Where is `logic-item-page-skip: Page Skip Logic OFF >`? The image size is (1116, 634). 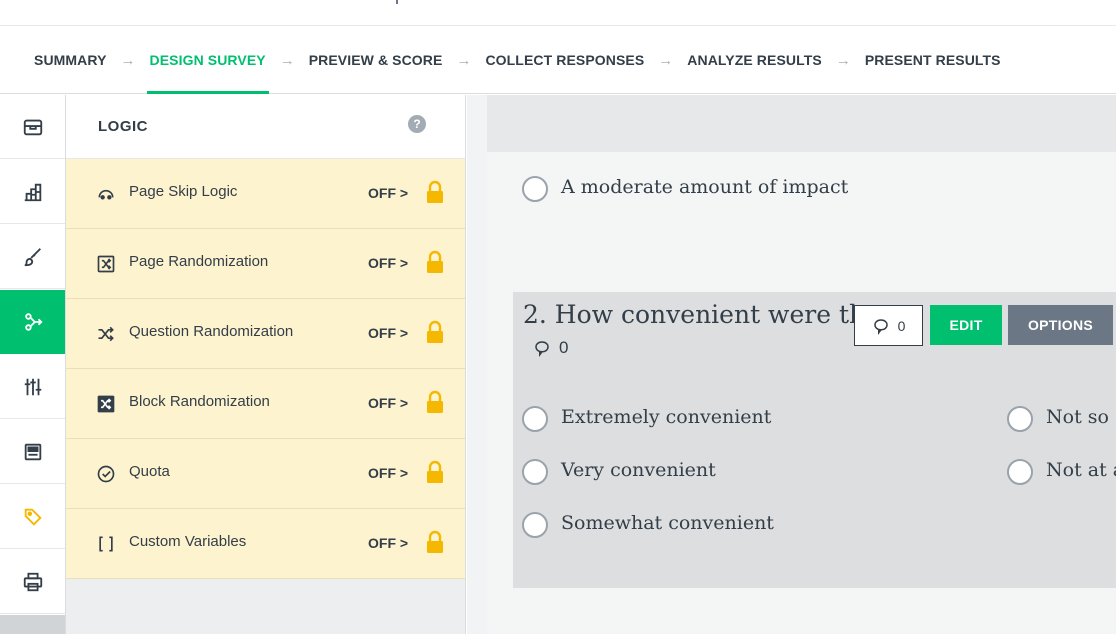 logic-item-page-skip: Page Skip Logic OFF > is located at coordinates (265, 194).